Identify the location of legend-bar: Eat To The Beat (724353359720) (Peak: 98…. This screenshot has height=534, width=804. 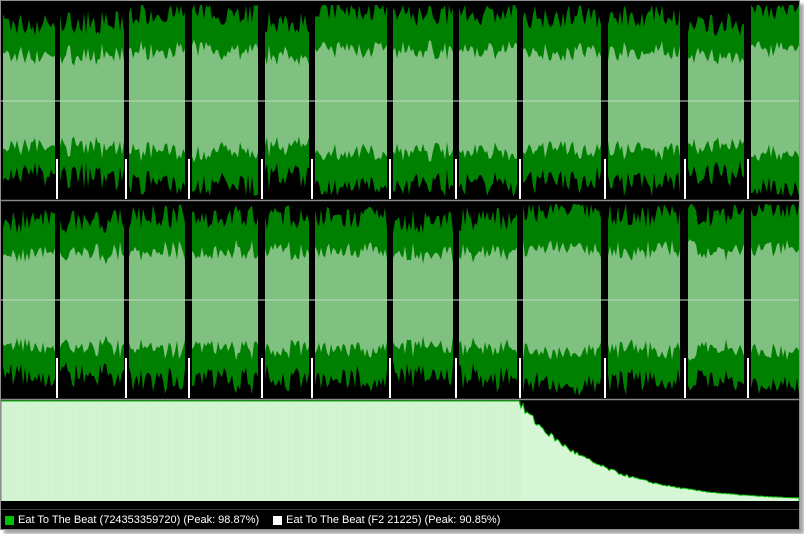
(400, 519).